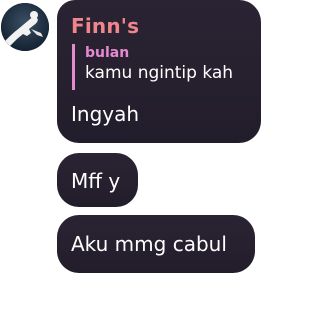 This screenshot has height=320, width=320. Describe the element at coordinates (105, 114) in the screenshot. I see `message-text: Ingyah` at that location.